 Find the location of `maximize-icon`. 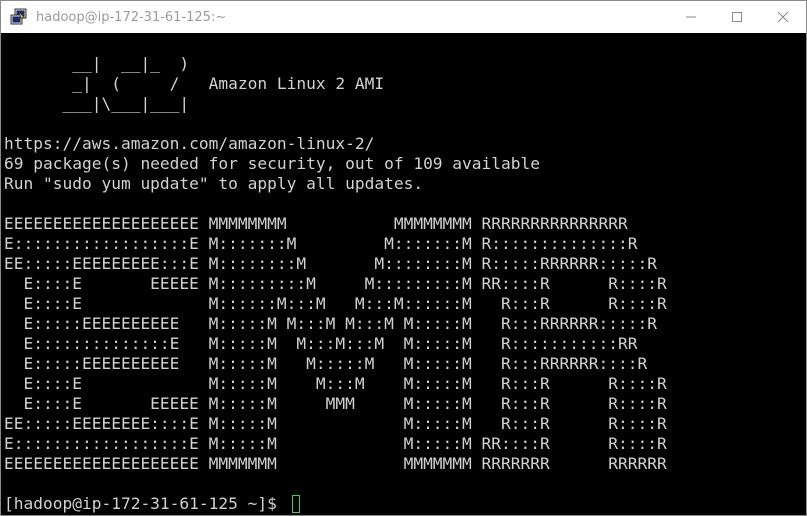

maximize-icon is located at coordinates (737, 17).